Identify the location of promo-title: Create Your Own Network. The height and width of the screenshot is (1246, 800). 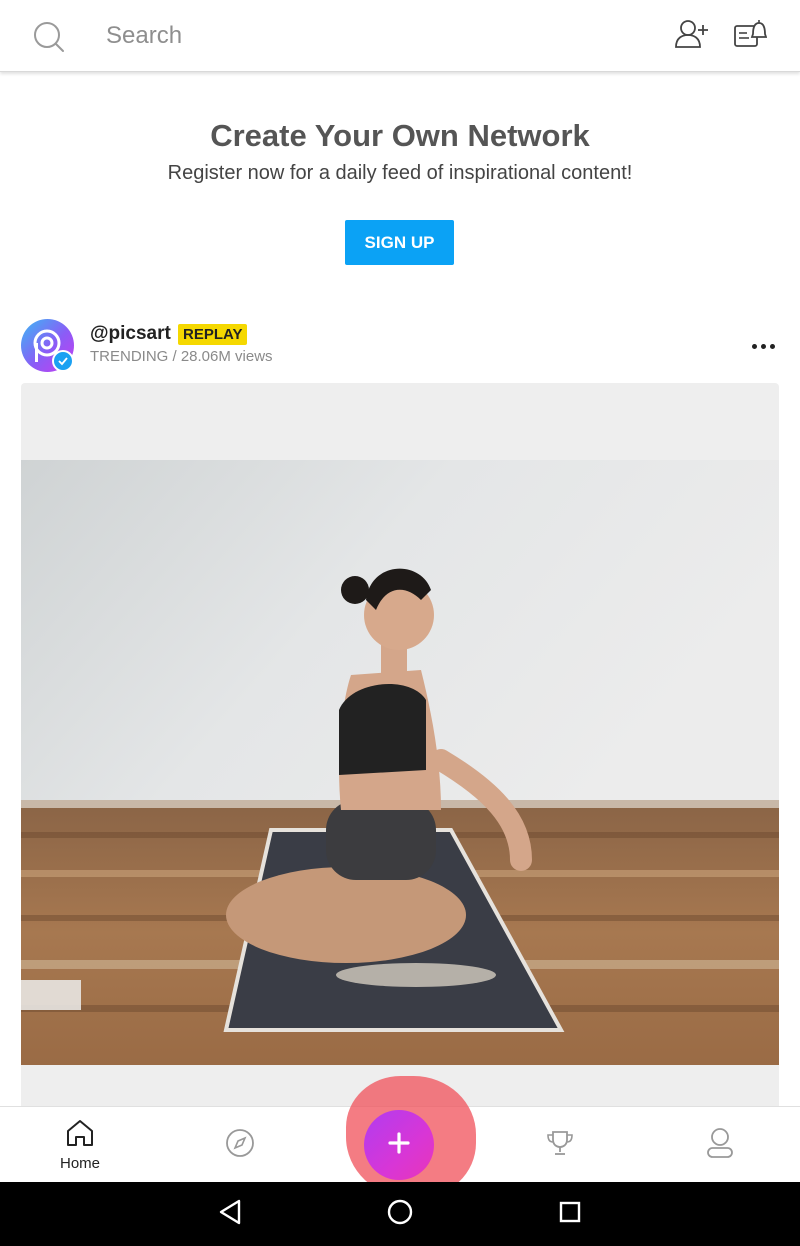
(400, 135).